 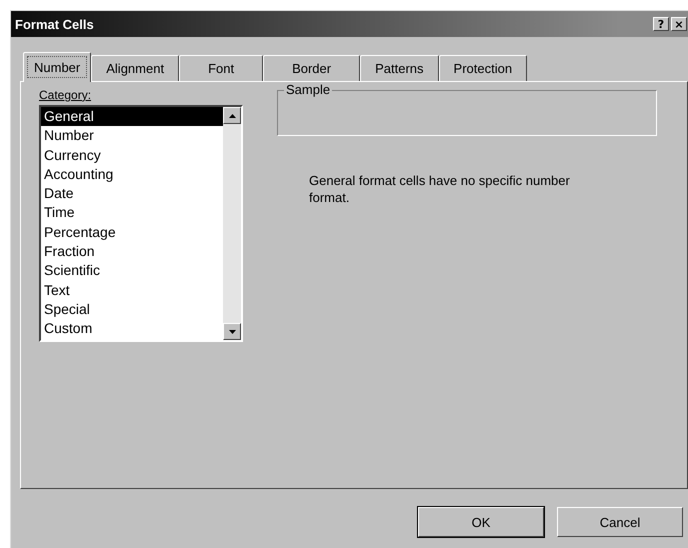 I want to click on list-item: Custom, so click(x=132, y=329).